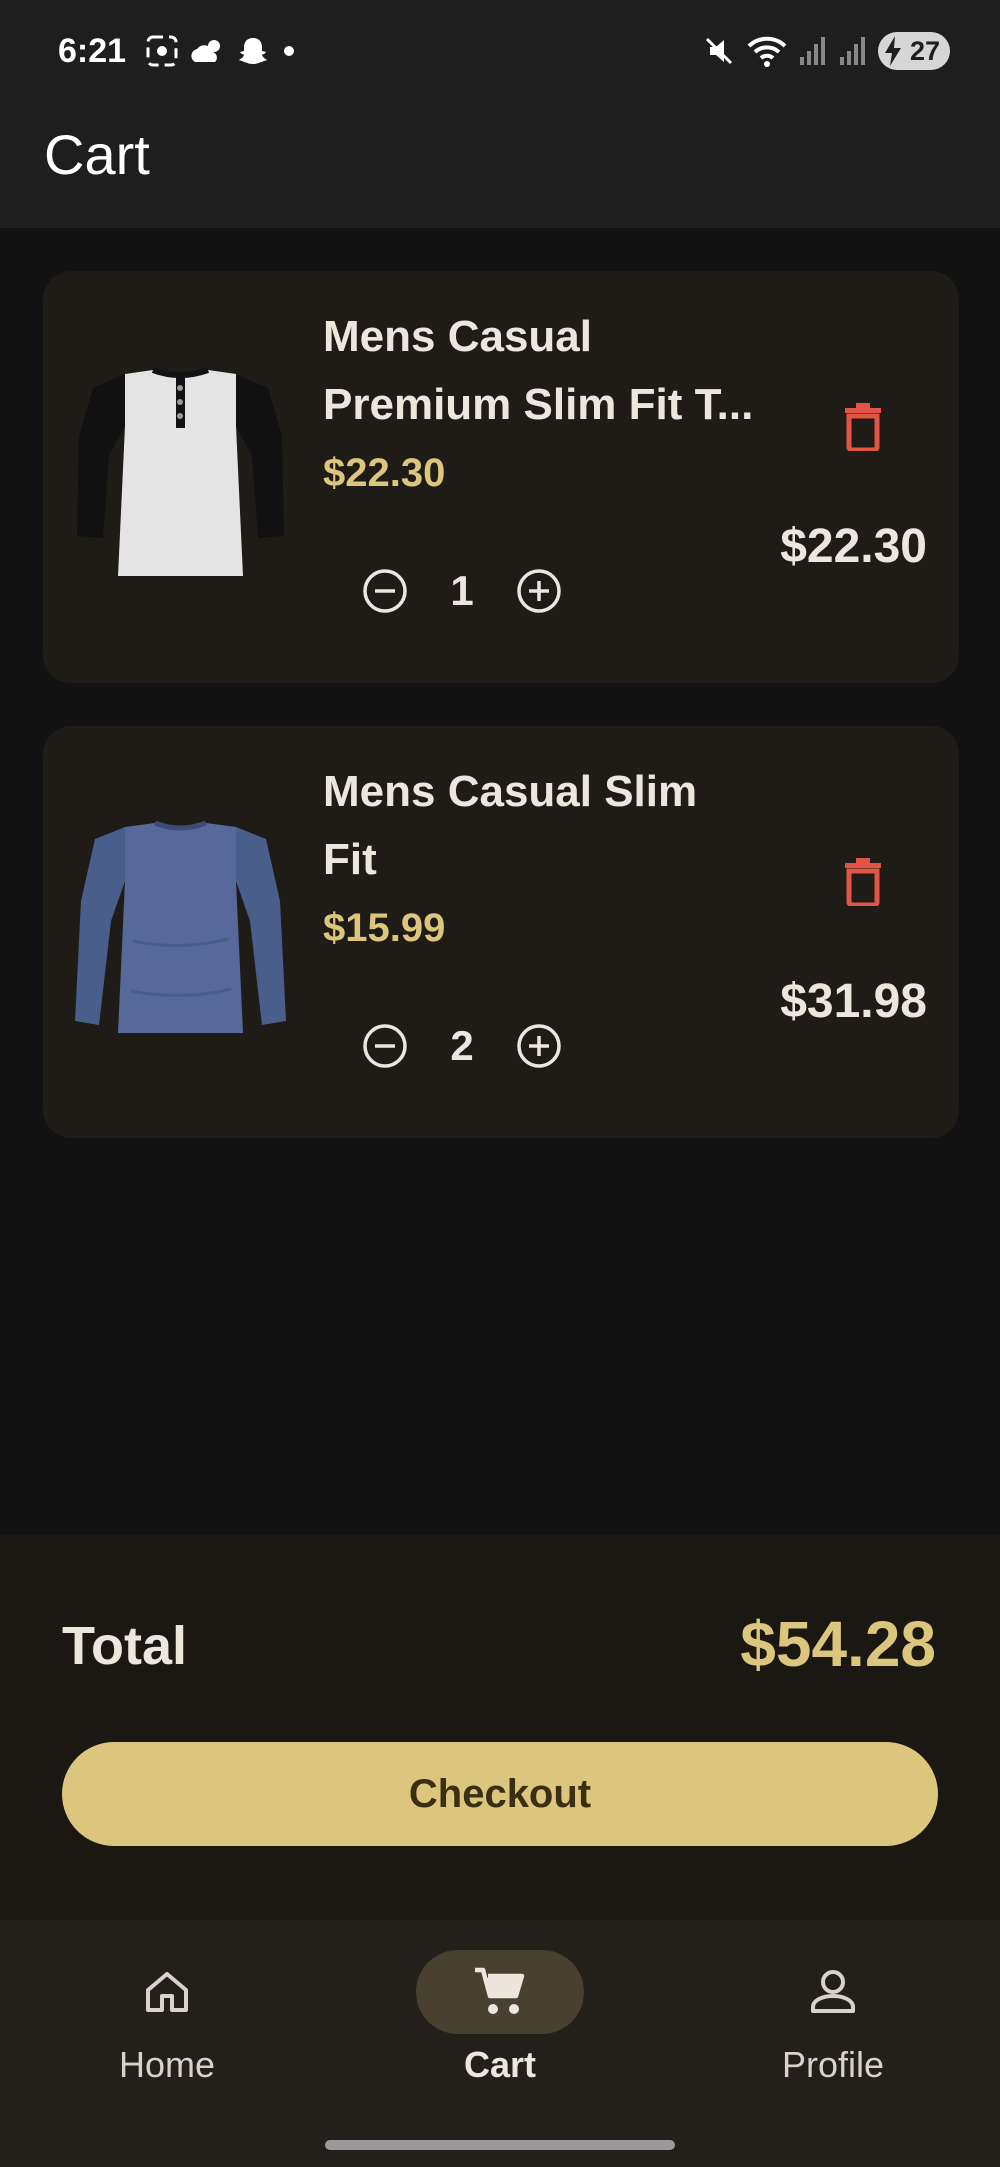  Describe the element at coordinates (853, 1001) in the screenshot. I see `line-total: $31.98` at that location.